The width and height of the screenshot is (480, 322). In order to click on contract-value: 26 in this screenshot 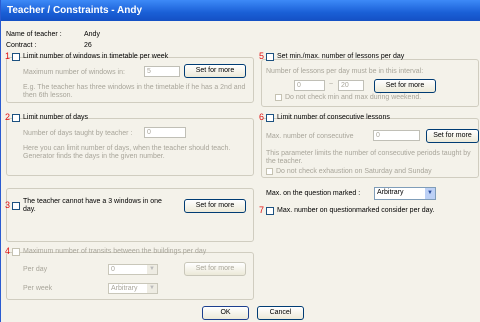, I will do `click(88, 45)`.